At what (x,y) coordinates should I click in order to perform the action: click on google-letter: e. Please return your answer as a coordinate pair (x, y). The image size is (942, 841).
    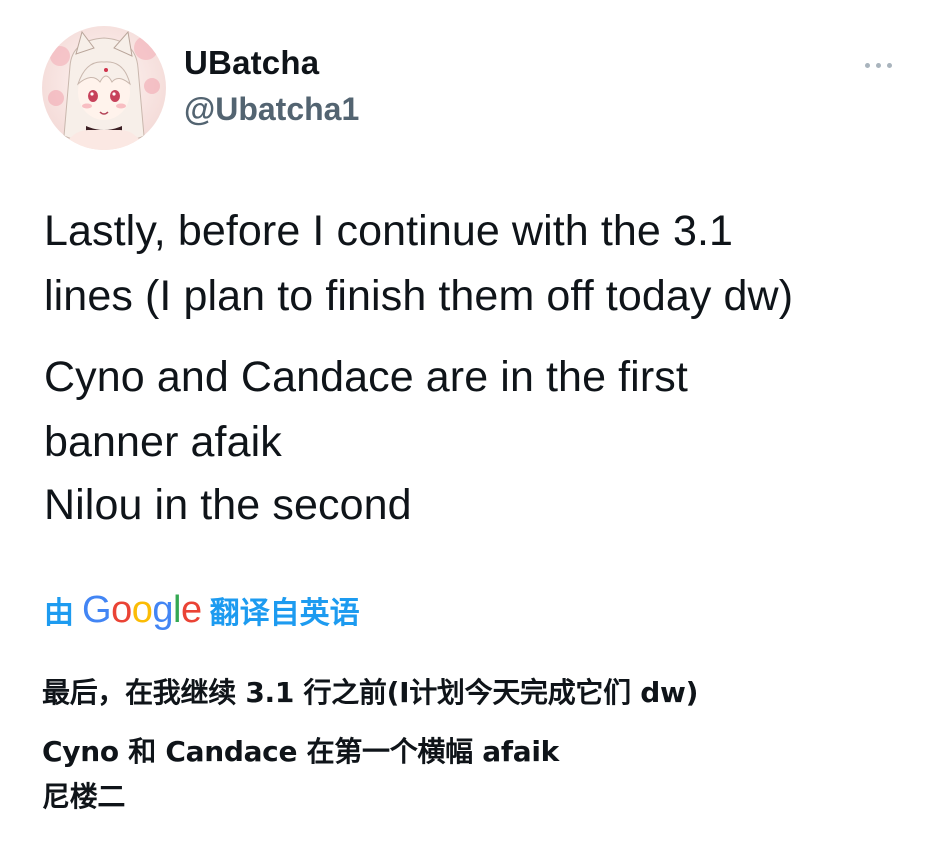
    Looking at the image, I should click on (191, 609).